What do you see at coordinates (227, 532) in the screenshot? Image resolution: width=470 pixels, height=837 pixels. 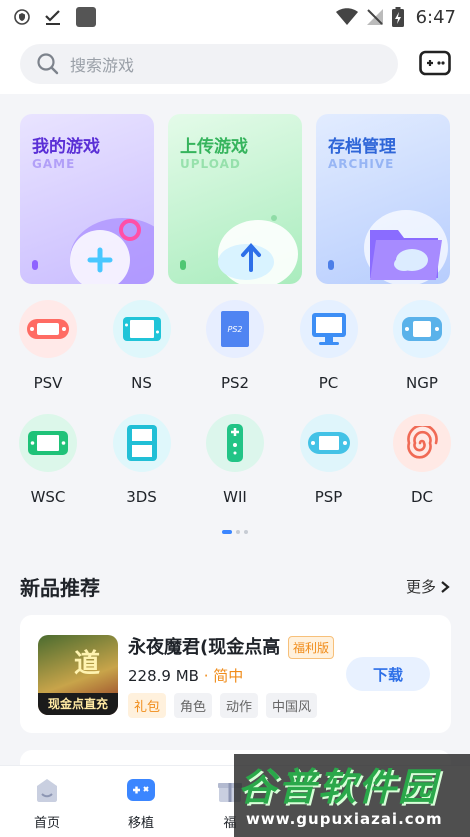 I see `page-dot-active` at bounding box center [227, 532].